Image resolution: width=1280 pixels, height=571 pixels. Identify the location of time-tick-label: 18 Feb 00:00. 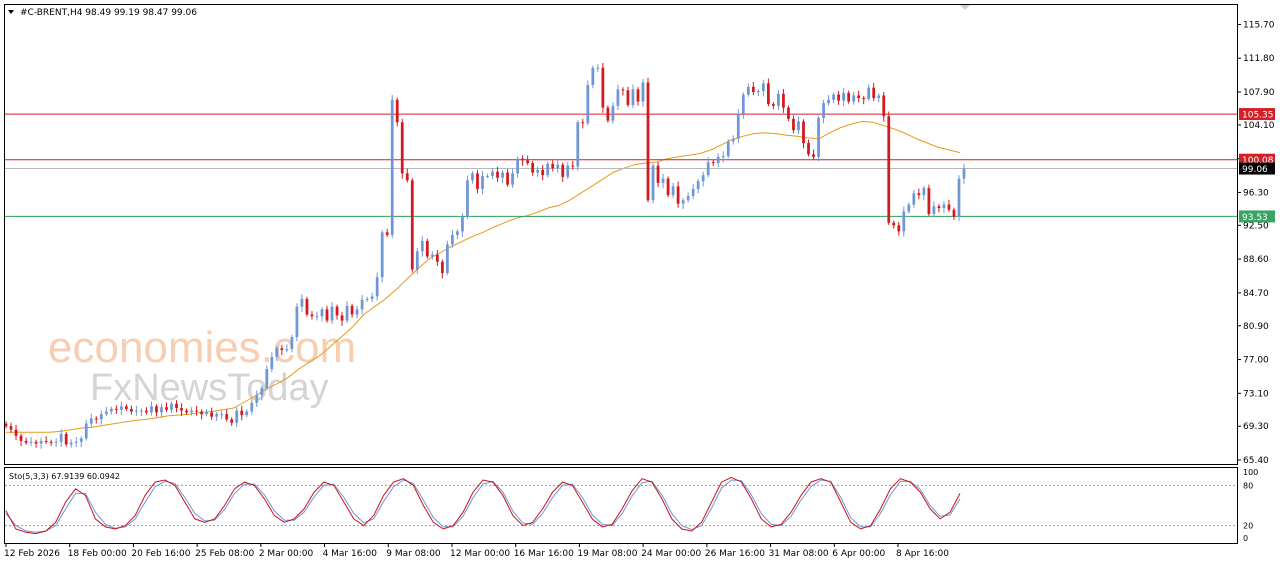
(97, 554).